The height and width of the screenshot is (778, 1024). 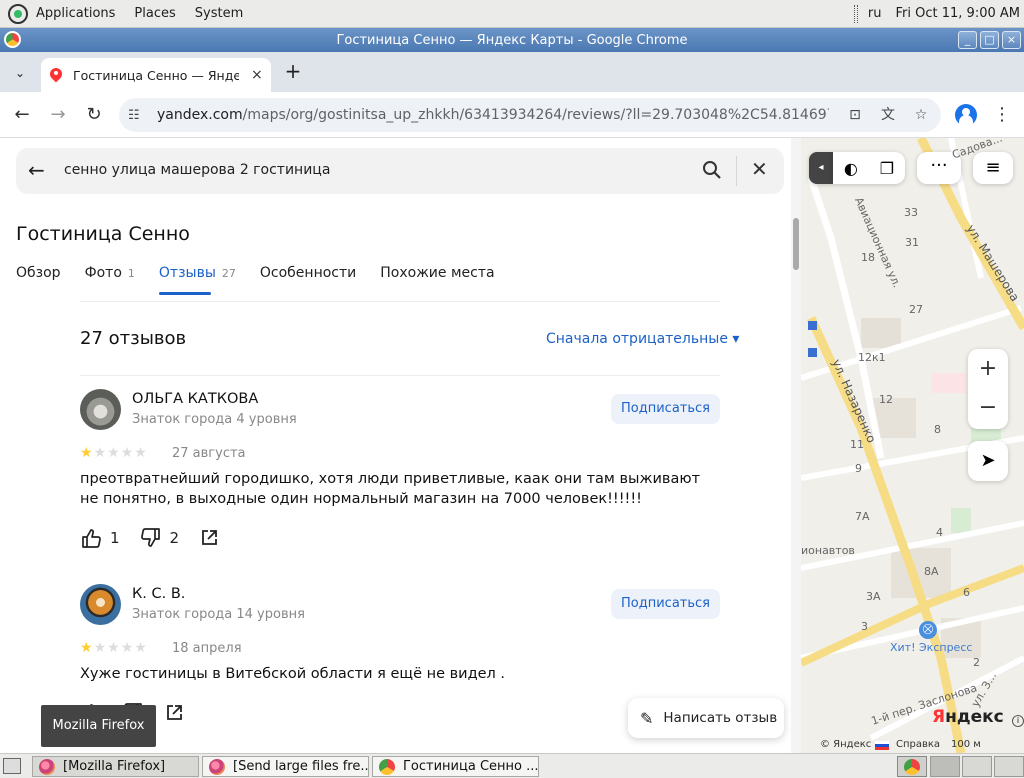 What do you see at coordinates (988, 409) in the screenshot?
I see `zoom-out-button: −` at bounding box center [988, 409].